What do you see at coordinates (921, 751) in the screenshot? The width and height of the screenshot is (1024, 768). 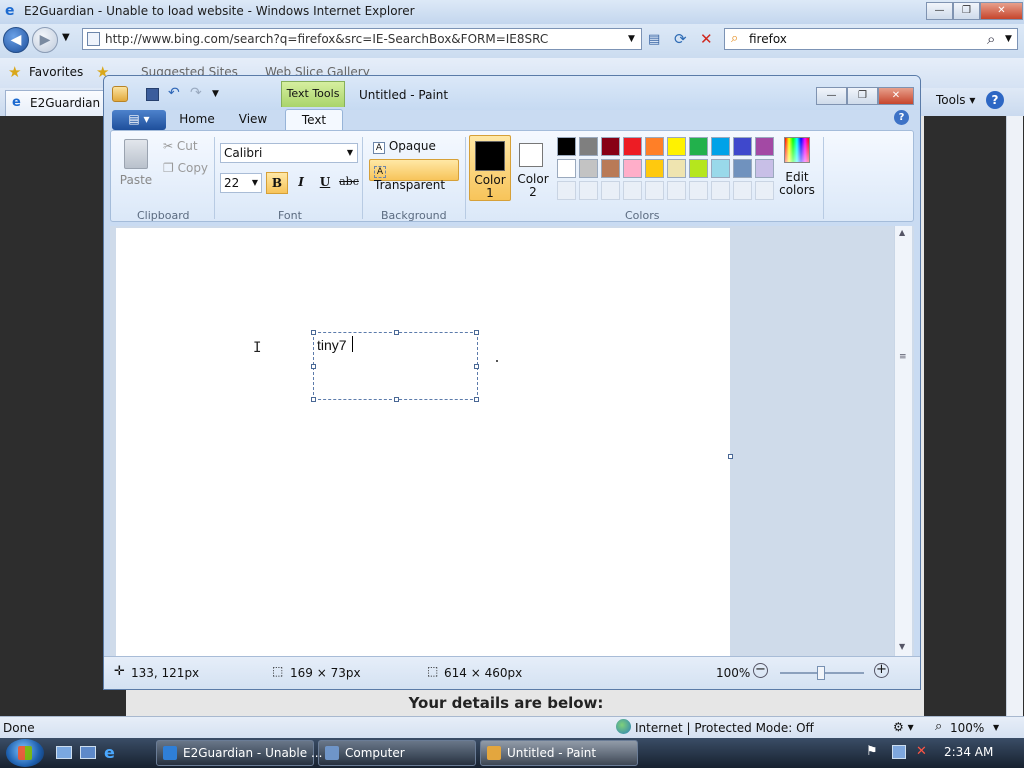 I see `volume-muted-icon: ✕` at bounding box center [921, 751].